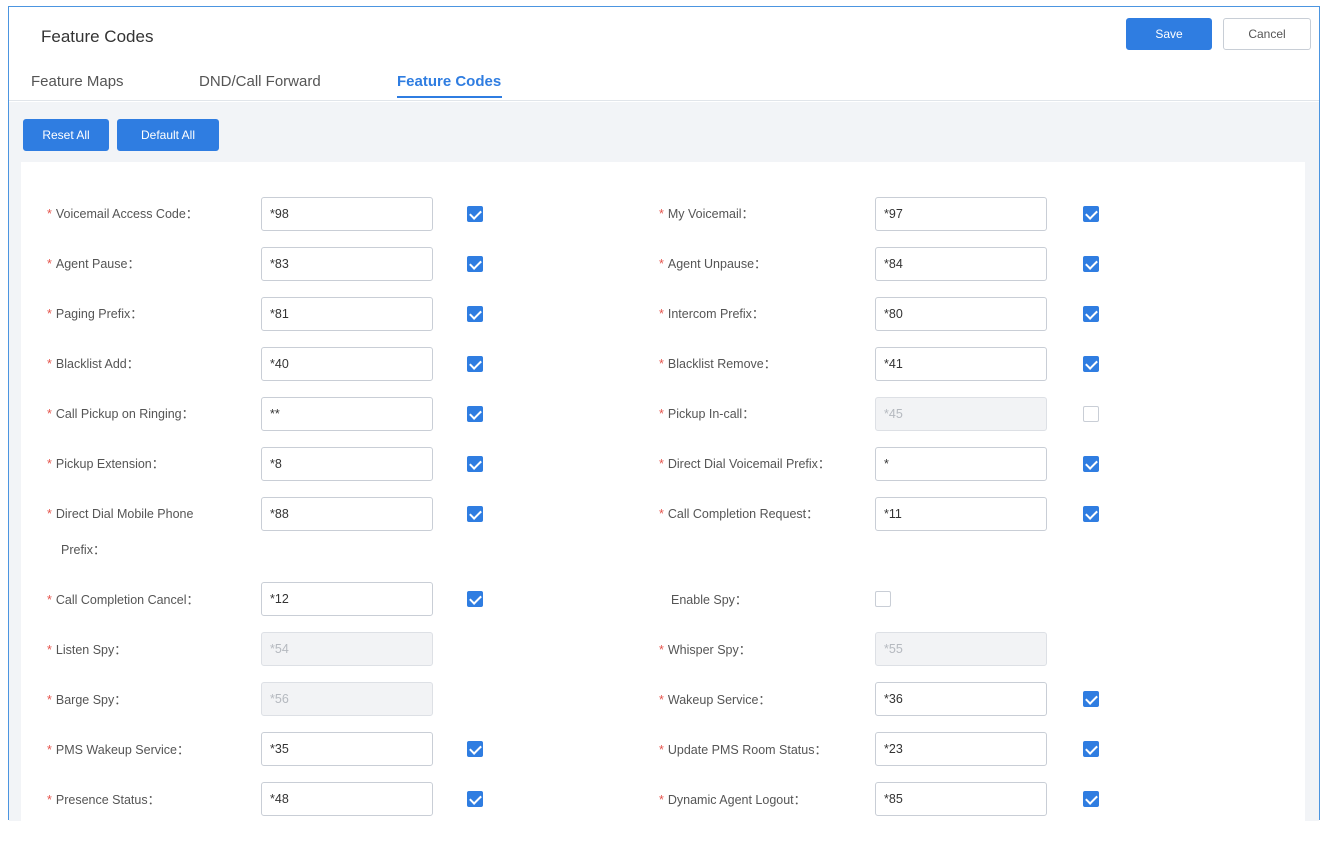  What do you see at coordinates (1091, 799) in the screenshot?
I see `dynamic-agent-logout-checkbox` at bounding box center [1091, 799].